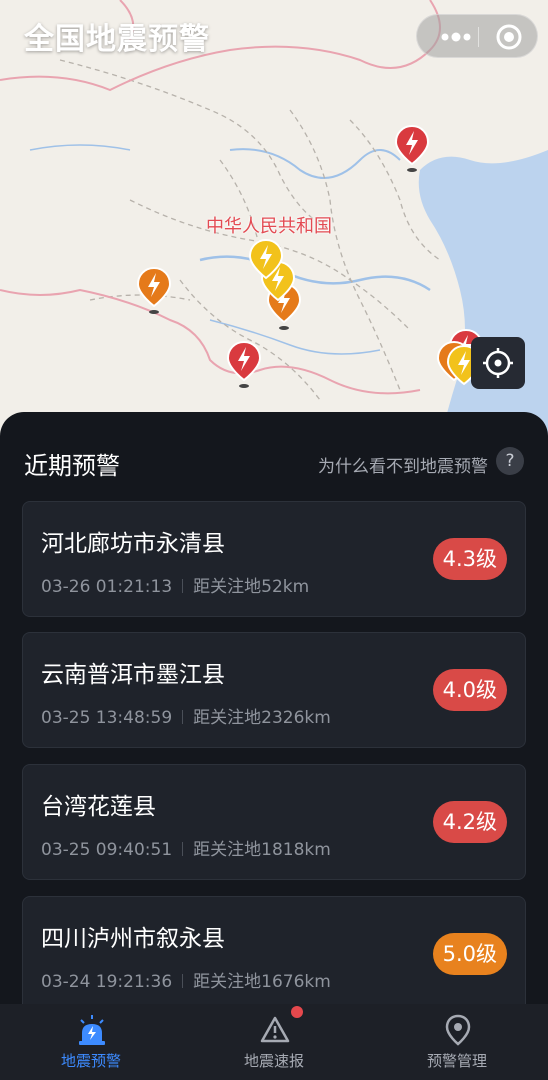 The image size is (548, 1080). What do you see at coordinates (275, 1029) in the screenshot?
I see `warning-icon` at bounding box center [275, 1029].